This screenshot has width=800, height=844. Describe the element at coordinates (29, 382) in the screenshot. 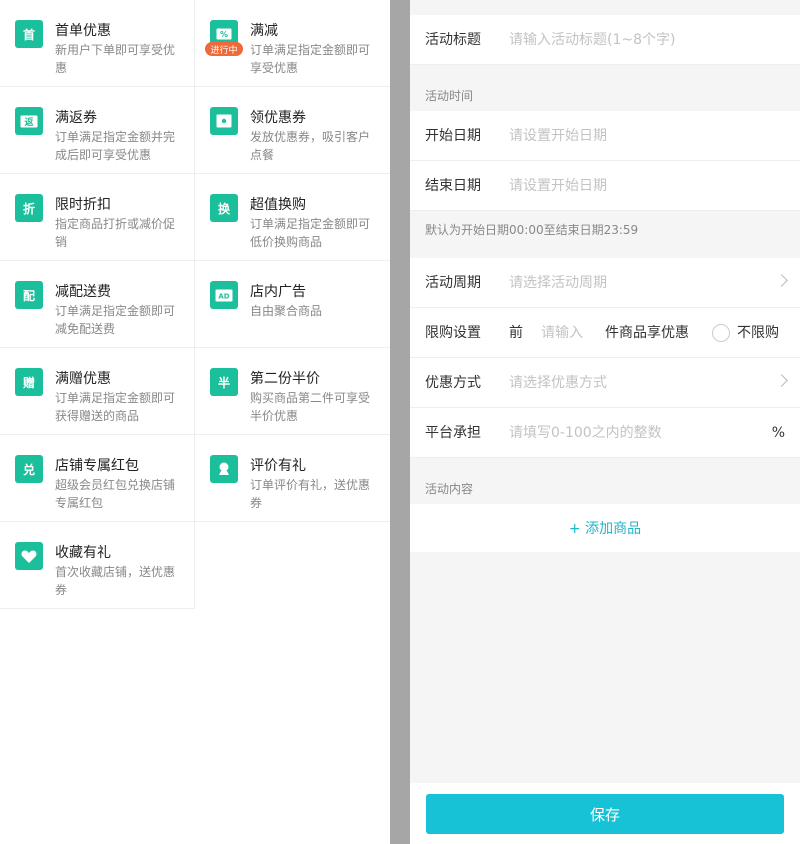

I see `gift-icon: 赠` at that location.